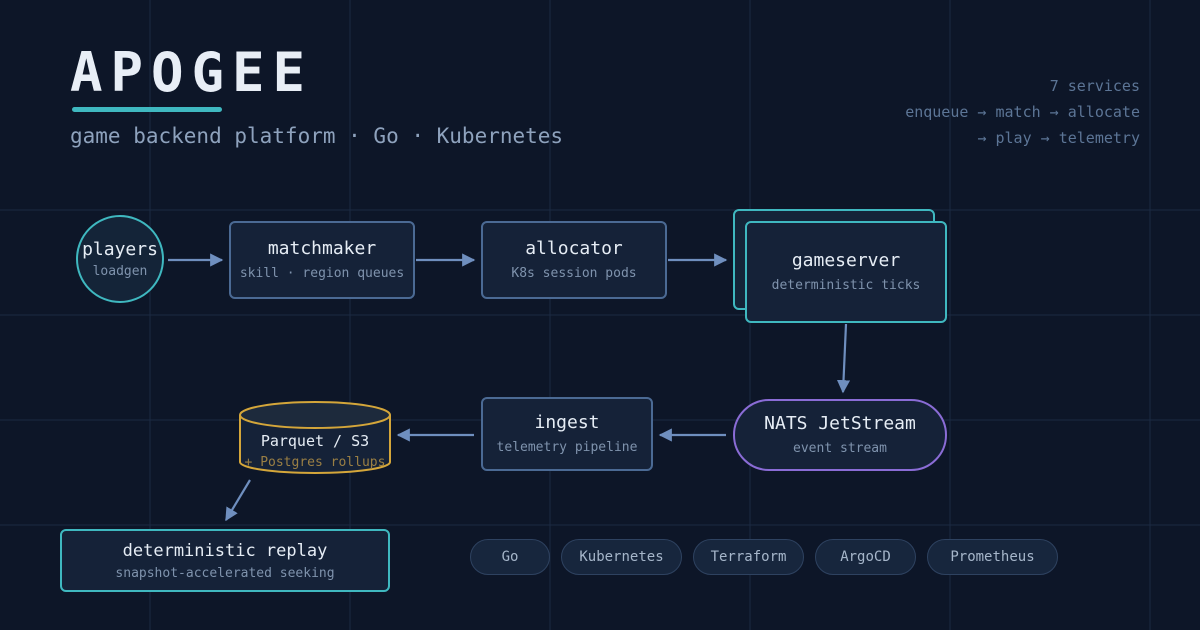 The height and width of the screenshot is (630, 1200). What do you see at coordinates (567, 447) in the screenshot?
I see `ingest-subtitle: telemetry pipeline` at bounding box center [567, 447].